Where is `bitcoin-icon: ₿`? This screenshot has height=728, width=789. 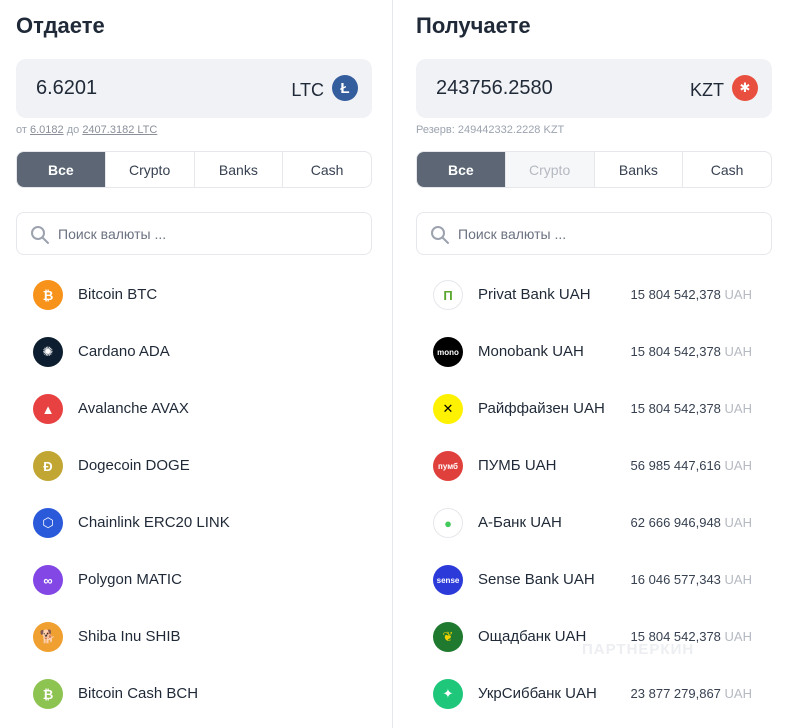 bitcoin-icon: ₿ is located at coordinates (48, 295).